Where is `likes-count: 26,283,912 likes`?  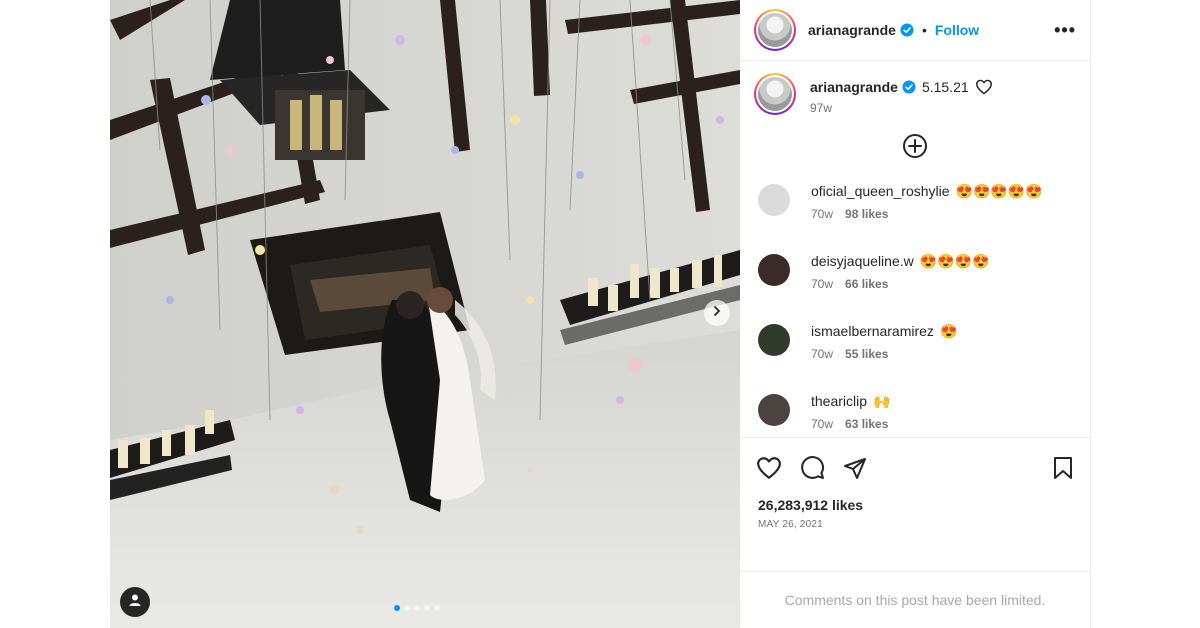 likes-count: 26,283,912 likes is located at coordinates (915, 505).